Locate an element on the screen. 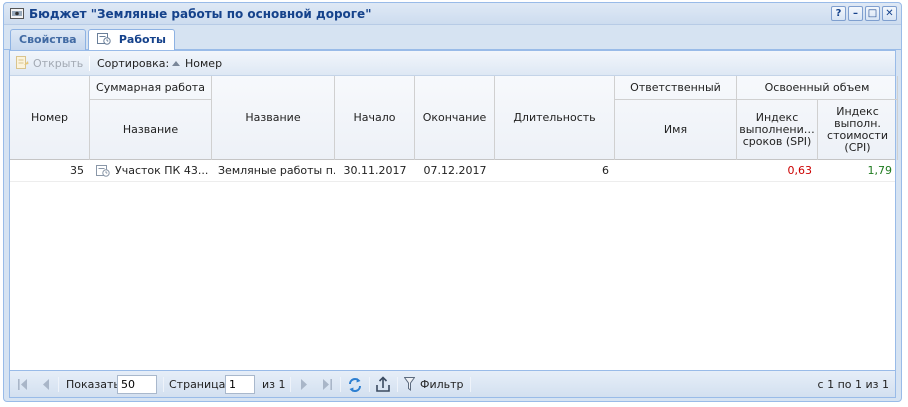 The image size is (908, 407). col-start: Начало is located at coordinates (375, 118).